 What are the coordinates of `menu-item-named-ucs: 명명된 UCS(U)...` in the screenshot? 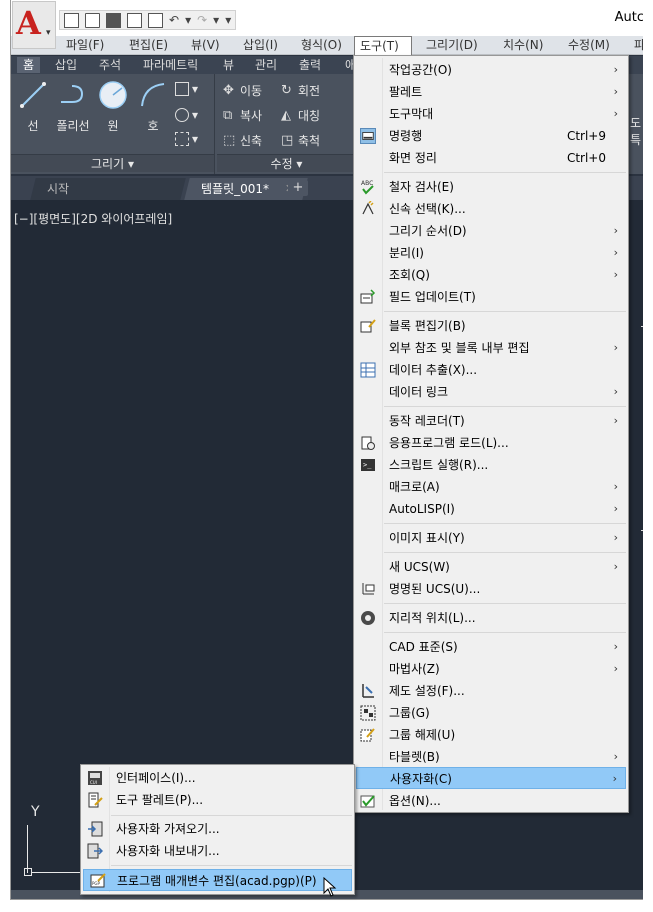 It's located at (491, 589).